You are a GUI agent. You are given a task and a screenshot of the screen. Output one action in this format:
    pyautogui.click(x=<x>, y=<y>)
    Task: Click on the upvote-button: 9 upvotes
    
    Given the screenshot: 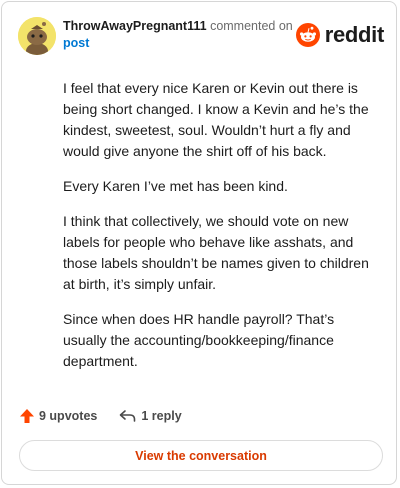 What is the action you would take?
    pyautogui.click(x=58, y=416)
    